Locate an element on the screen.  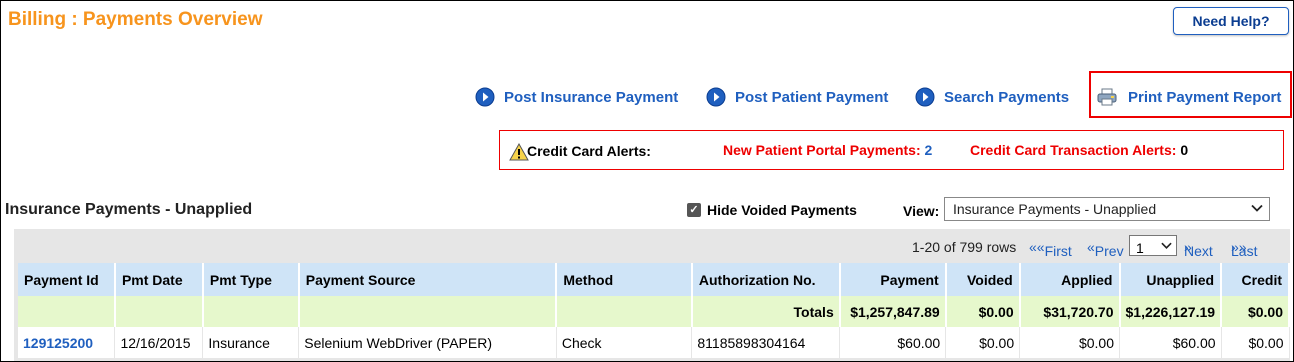
print-report-highlight is located at coordinates (1190, 94).